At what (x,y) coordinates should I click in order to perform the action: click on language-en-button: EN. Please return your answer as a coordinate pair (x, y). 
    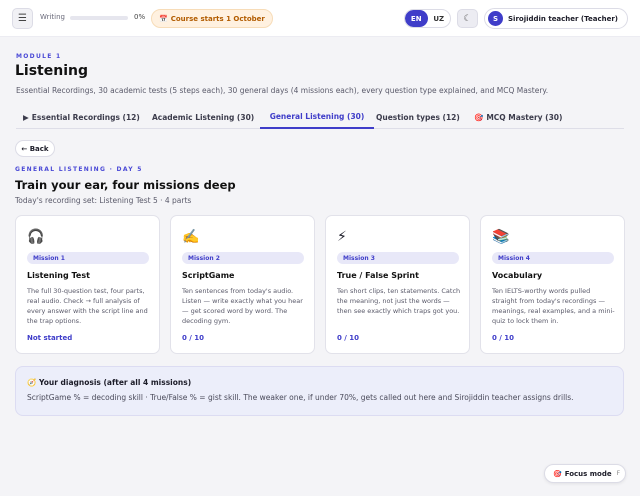
    Looking at the image, I should click on (416, 18).